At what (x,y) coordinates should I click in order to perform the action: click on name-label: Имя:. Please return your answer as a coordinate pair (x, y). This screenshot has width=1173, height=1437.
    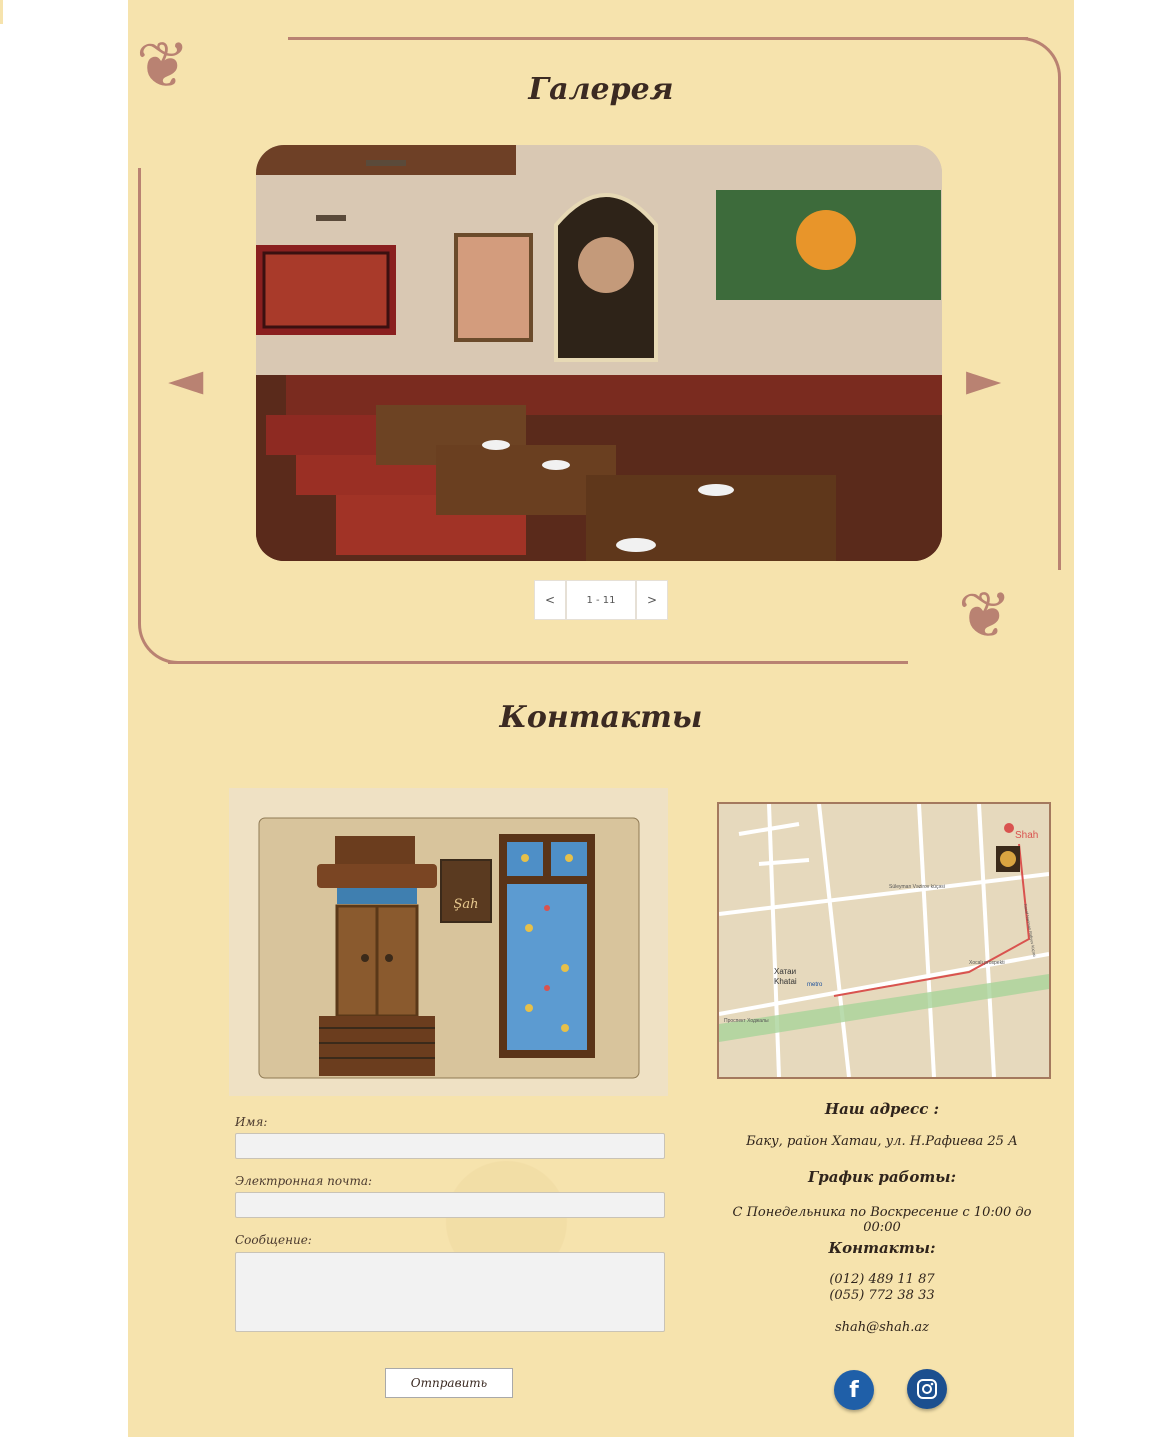
    Looking at the image, I should click on (251, 1122).